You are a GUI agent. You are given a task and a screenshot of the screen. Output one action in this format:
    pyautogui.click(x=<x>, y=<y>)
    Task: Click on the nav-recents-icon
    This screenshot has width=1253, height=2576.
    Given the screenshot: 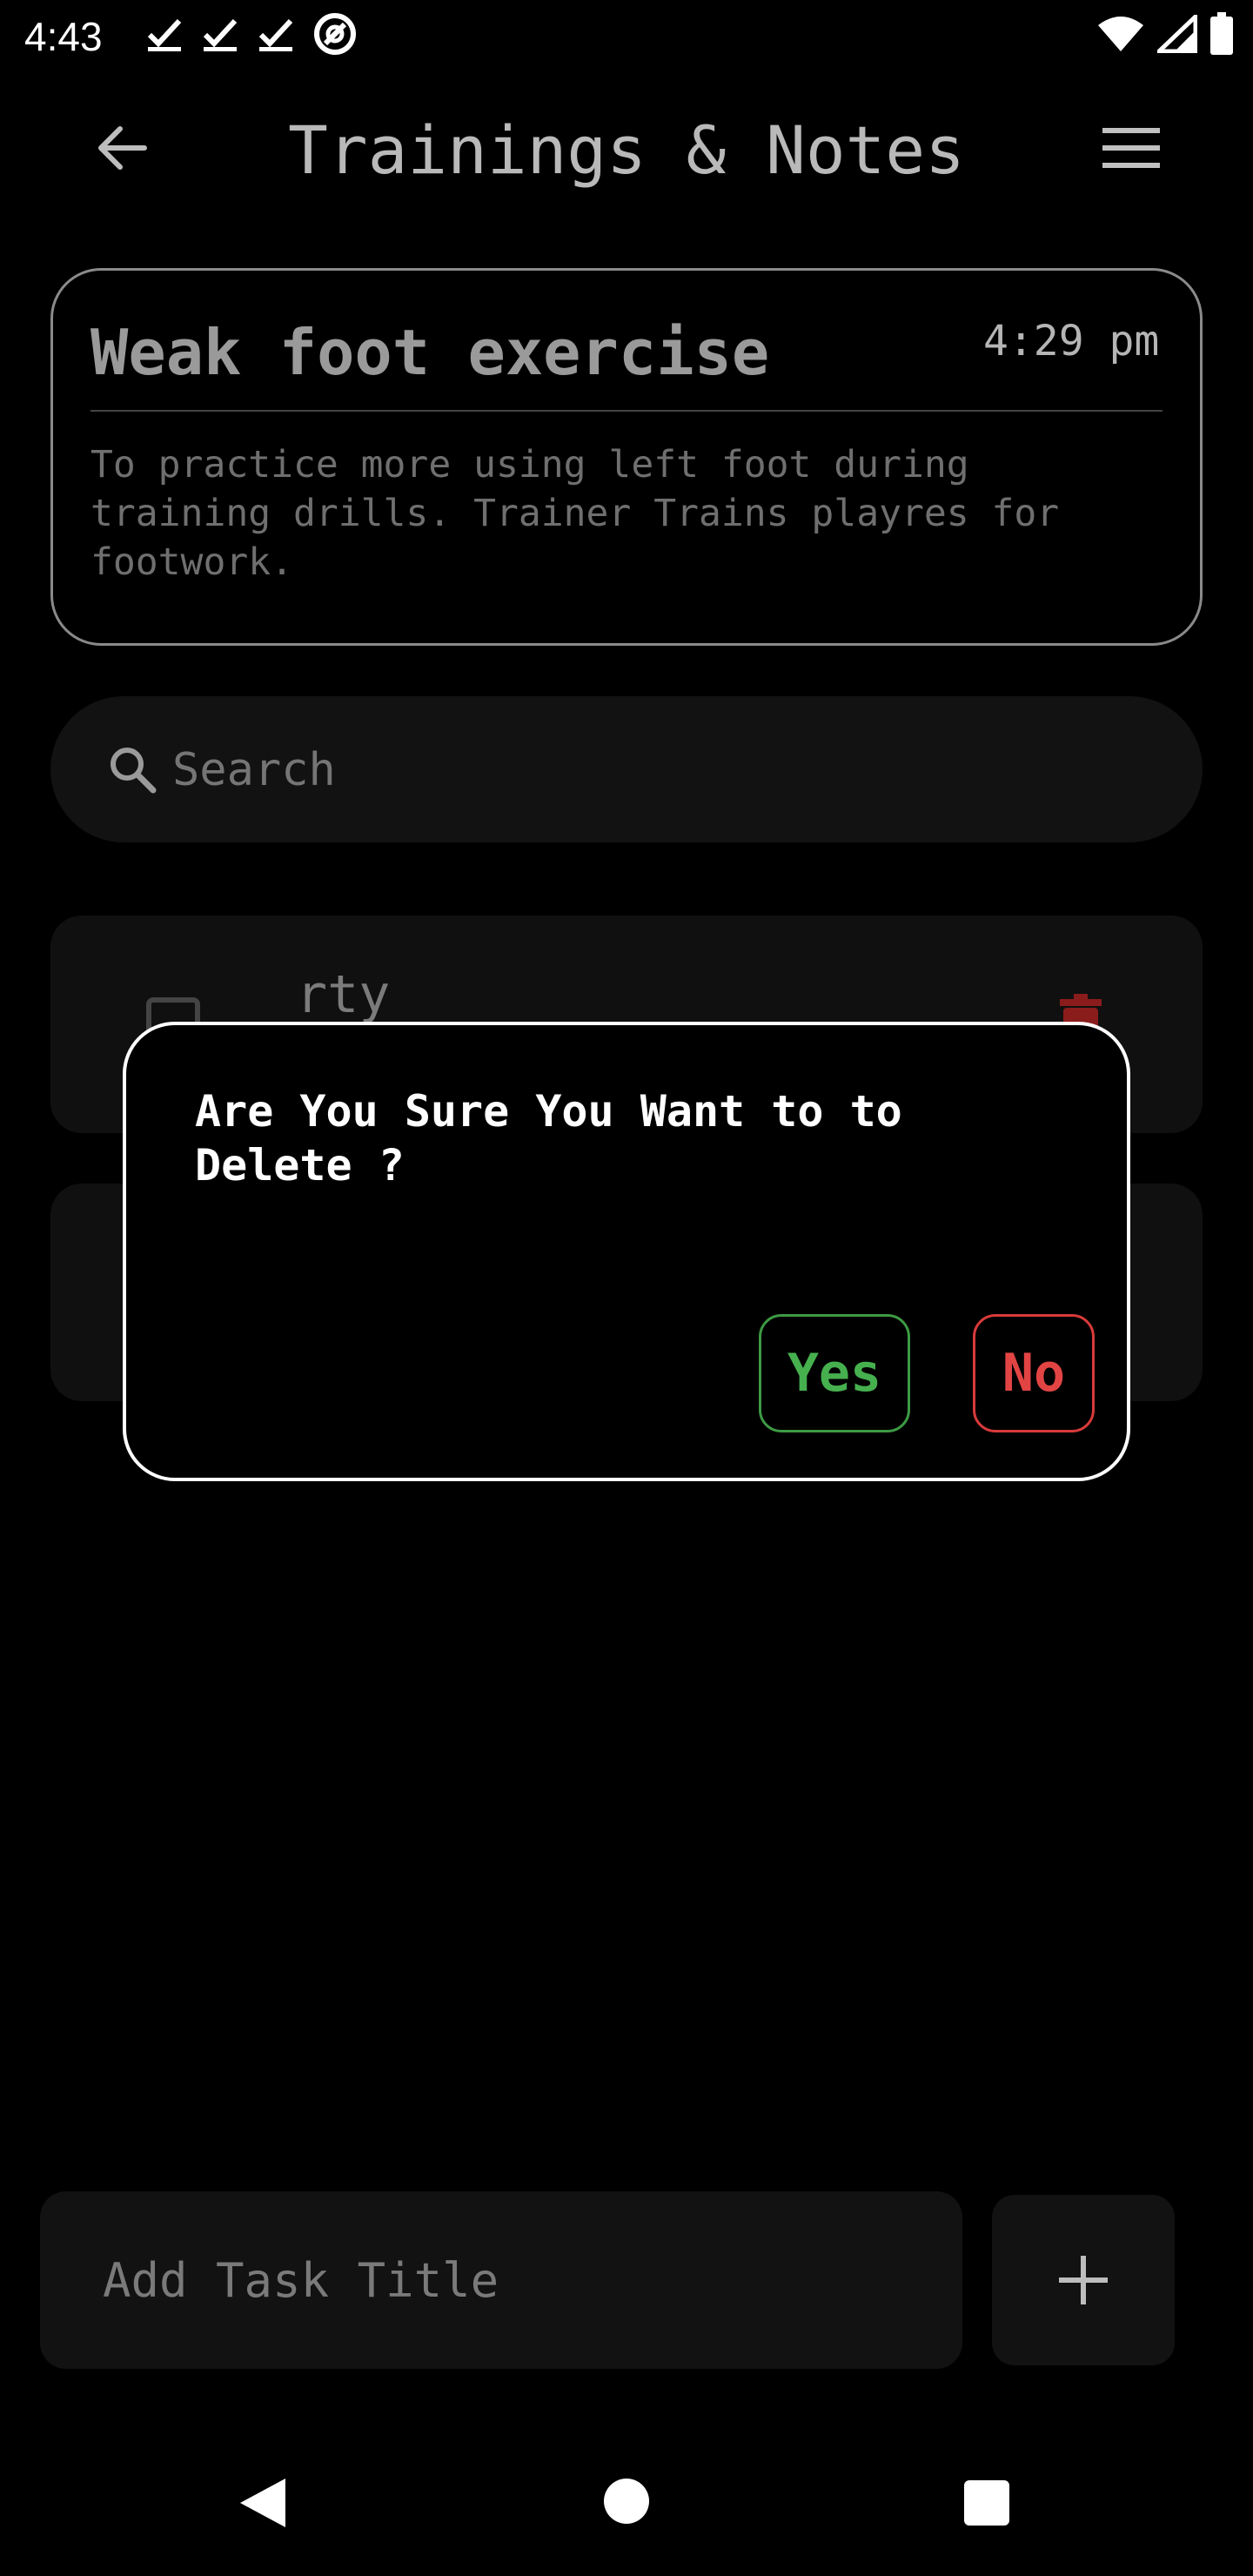 What is the action you would take?
    pyautogui.click(x=986, y=2503)
    